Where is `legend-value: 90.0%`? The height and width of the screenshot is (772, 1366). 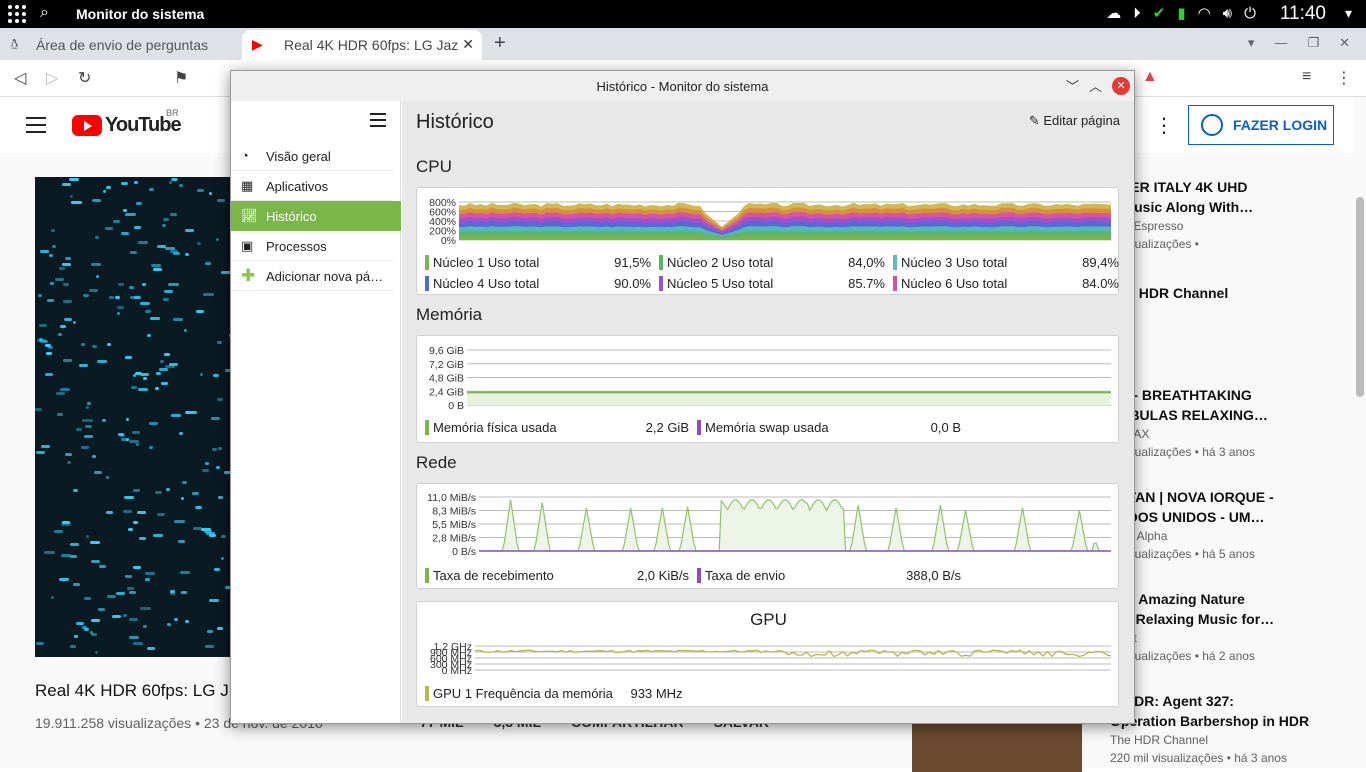 legend-value: 90.0% is located at coordinates (632, 283).